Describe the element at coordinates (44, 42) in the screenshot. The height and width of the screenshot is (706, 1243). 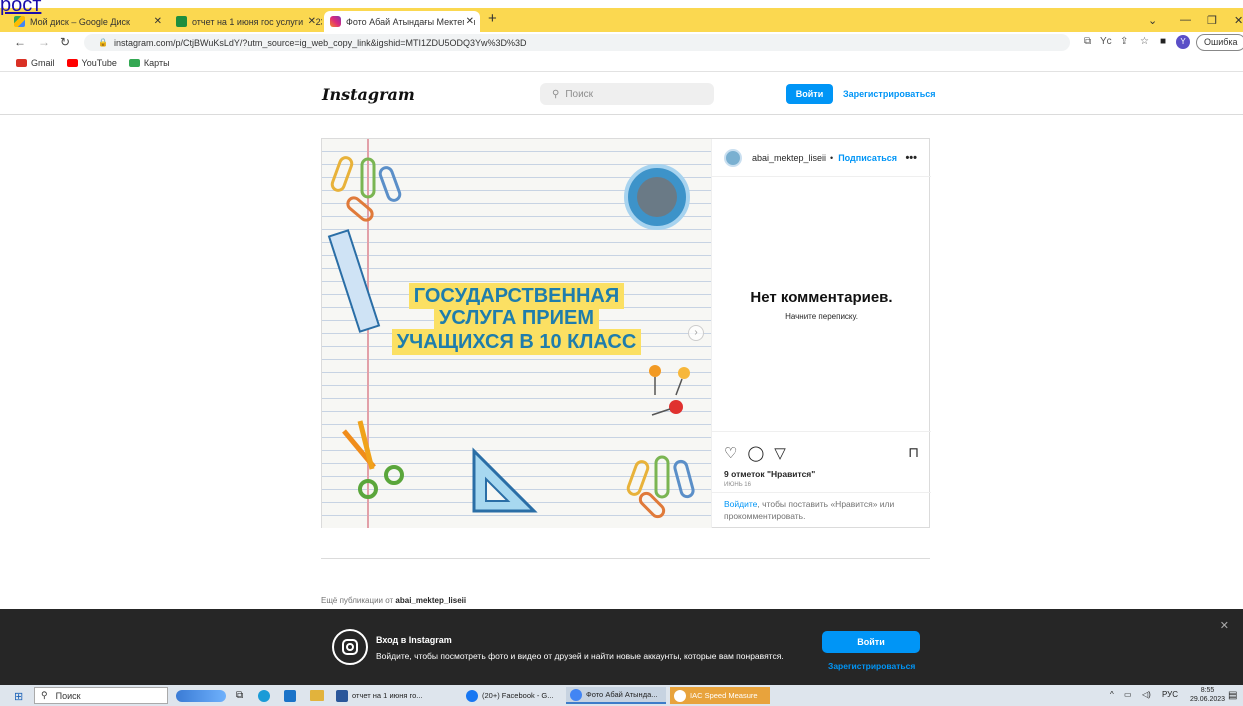
I see `forward-icon: →` at that location.